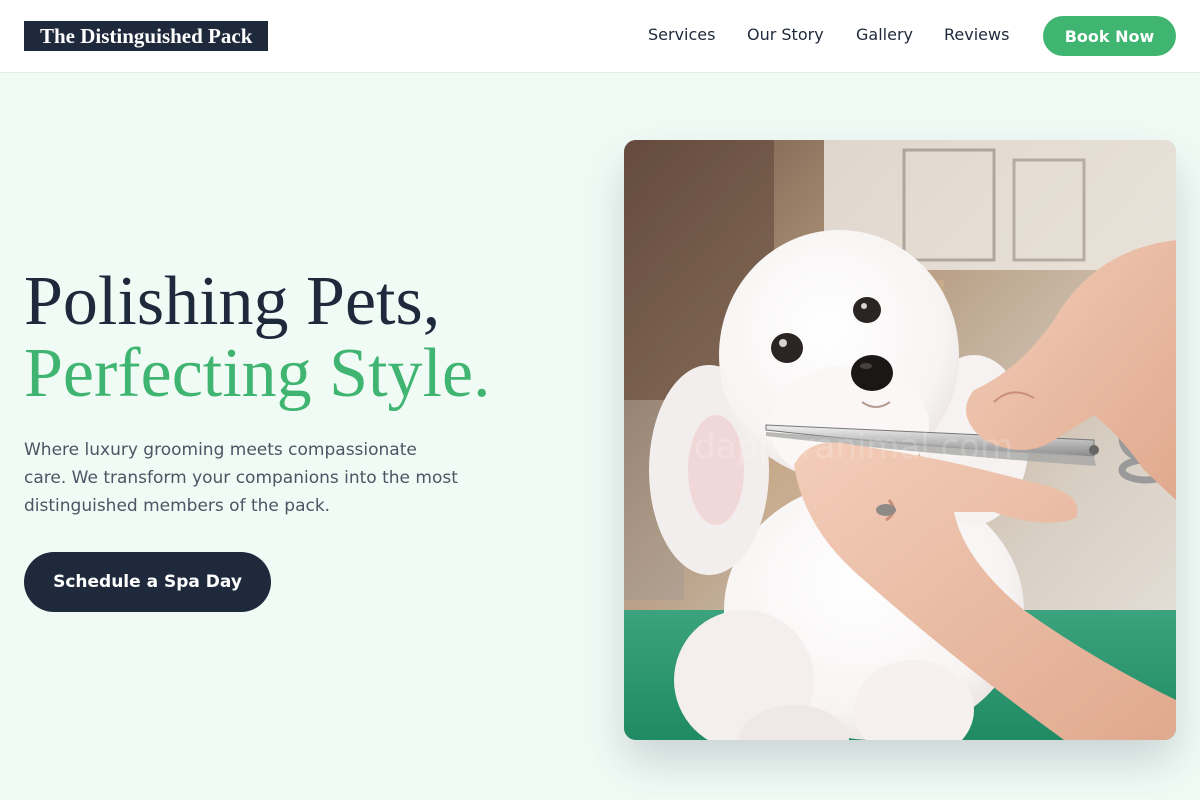 The height and width of the screenshot is (800, 1200). Describe the element at coordinates (681, 35) in the screenshot. I see `nav-link-services: Services` at that location.